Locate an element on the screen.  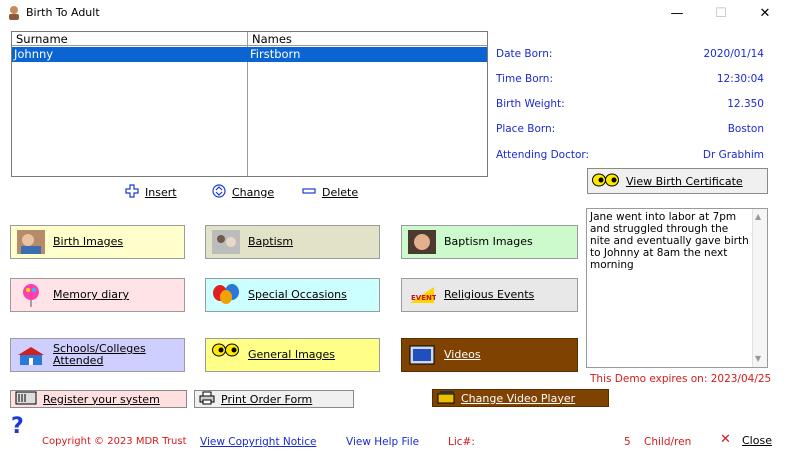
baptism-images-label: Baptism Images is located at coordinates (488, 241).